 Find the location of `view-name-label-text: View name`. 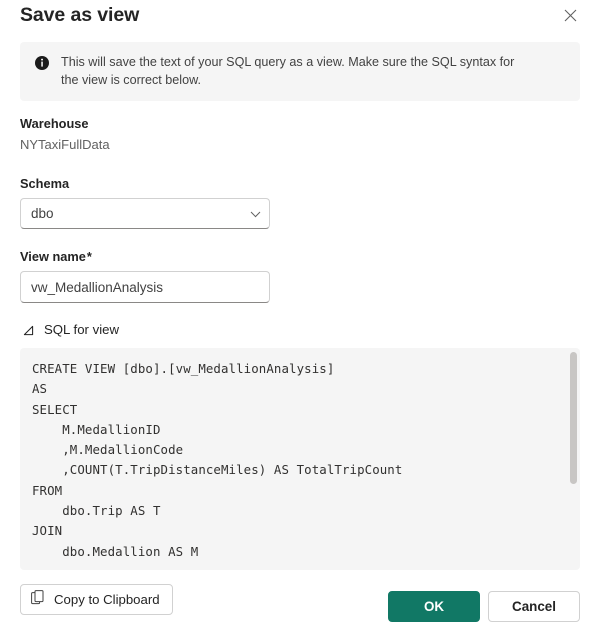

view-name-label-text: View name is located at coordinates (53, 256).